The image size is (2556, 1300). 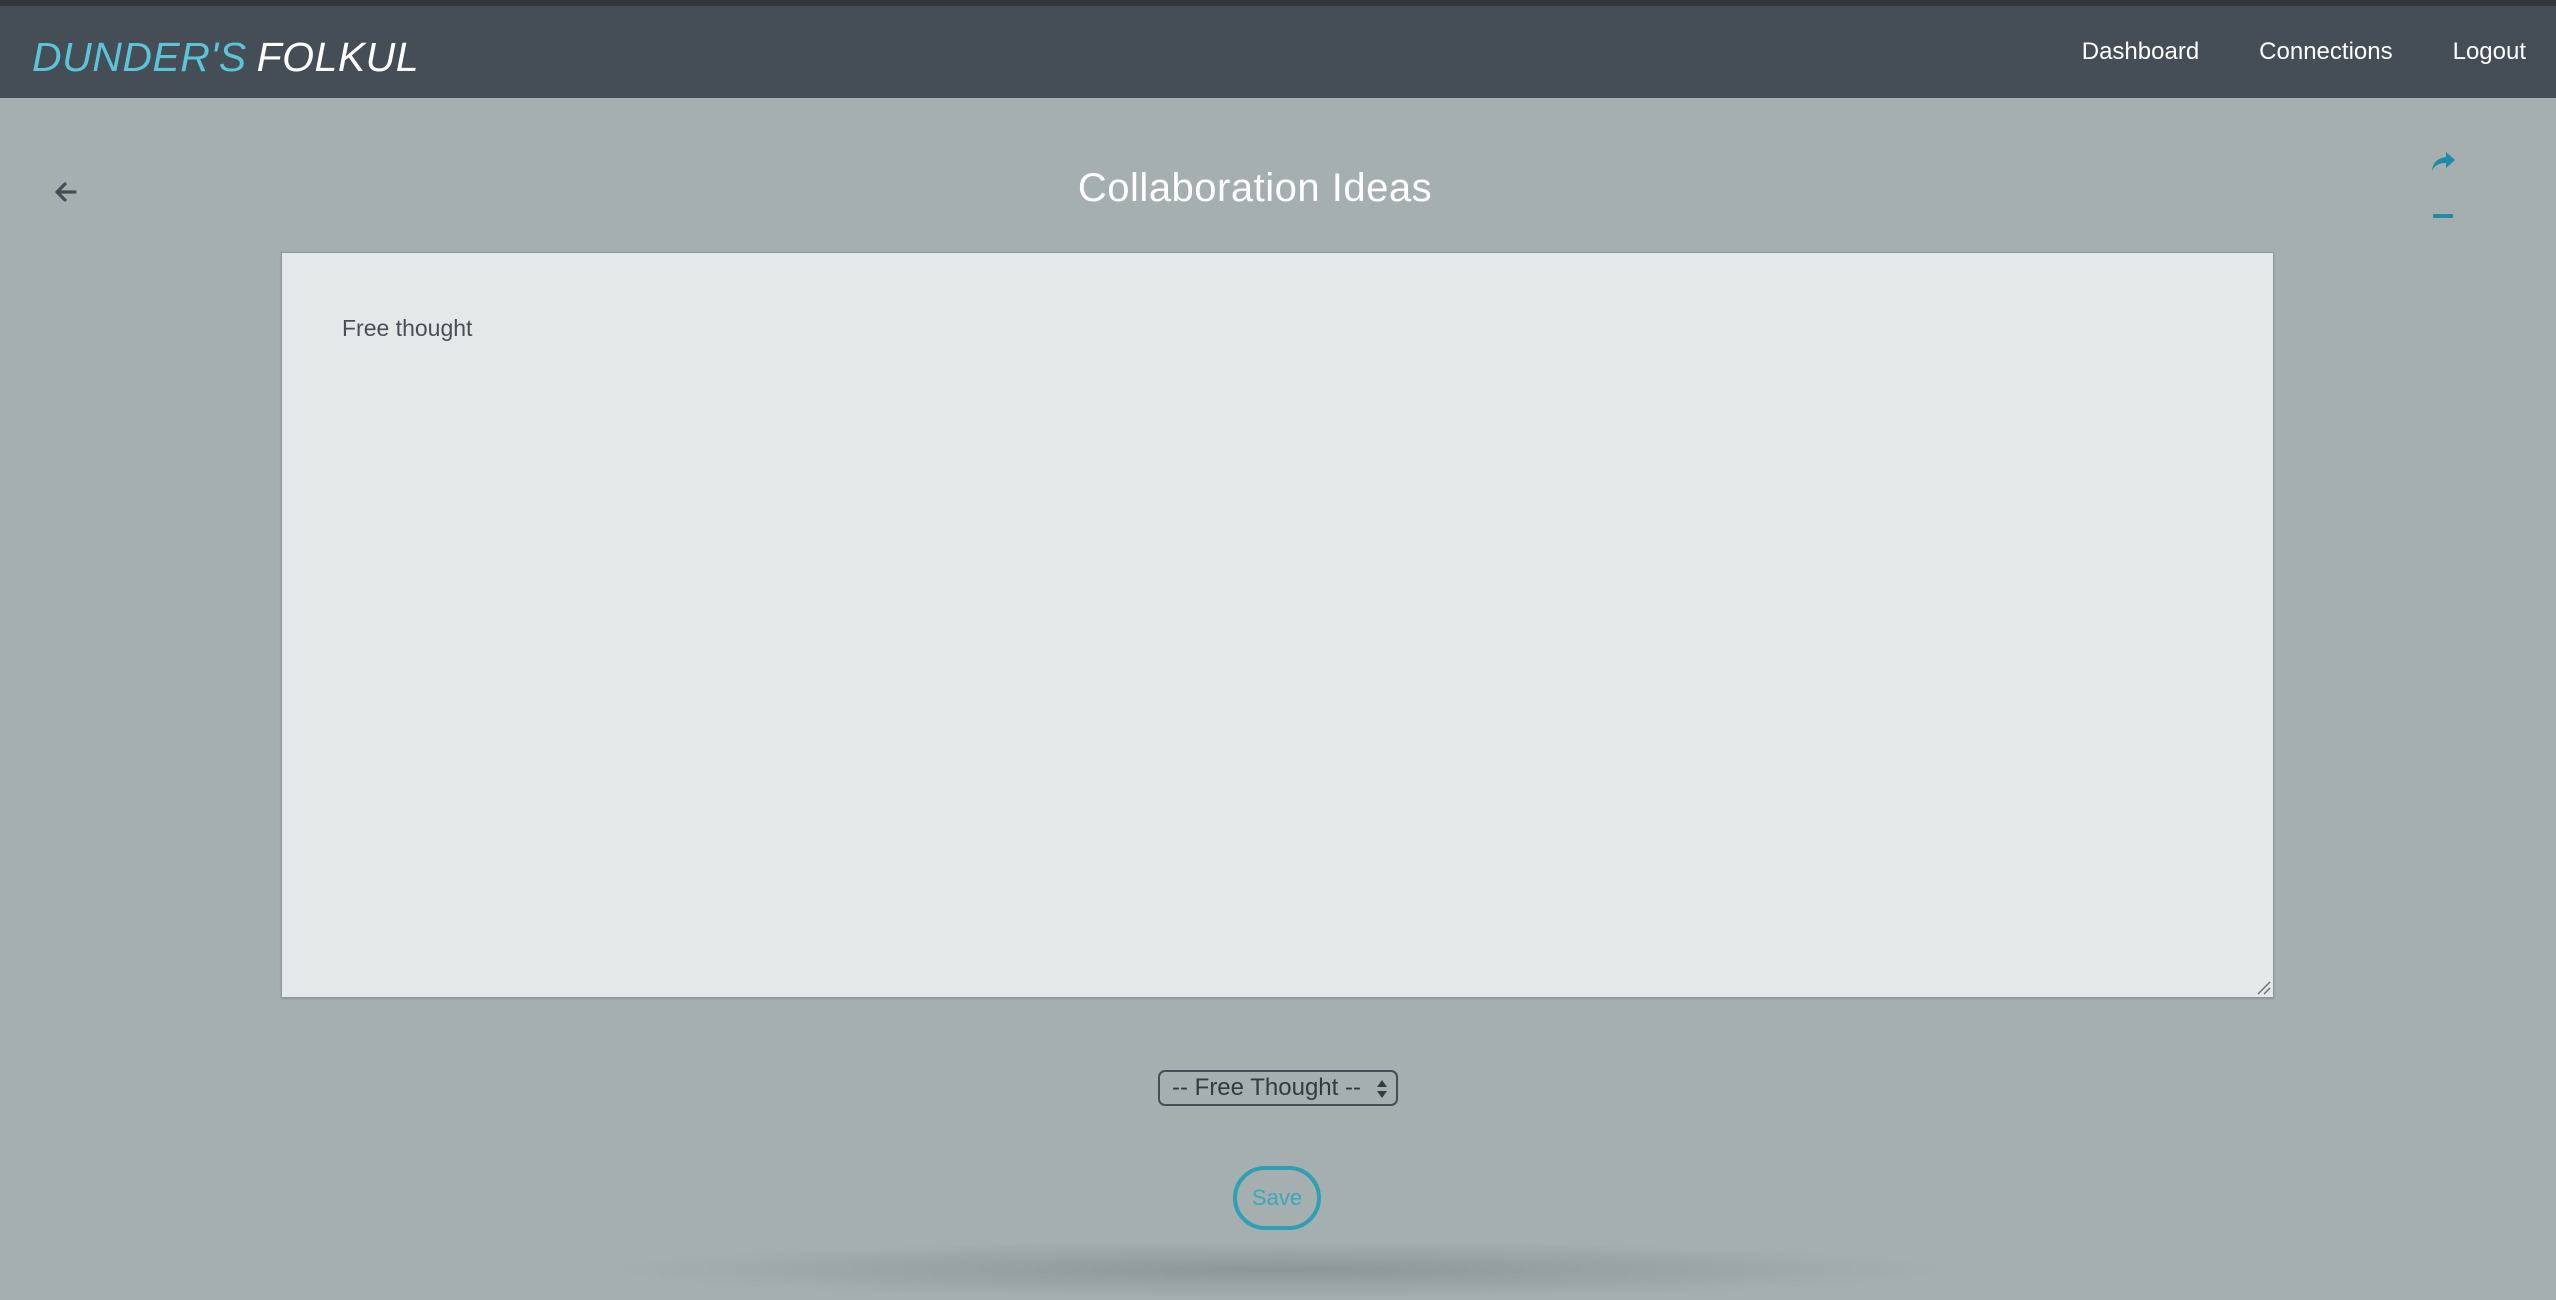 I want to click on nav-logout-link: Logout, so click(x=2489, y=52).